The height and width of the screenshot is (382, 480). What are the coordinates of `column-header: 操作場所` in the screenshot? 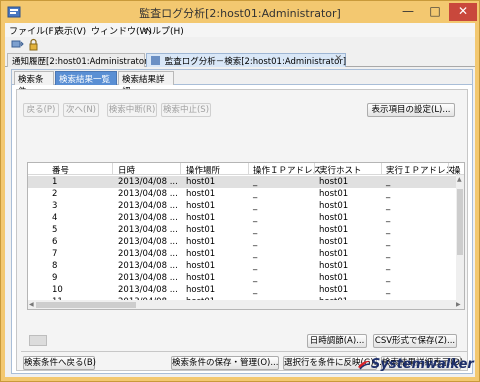 It's located at (203, 170).